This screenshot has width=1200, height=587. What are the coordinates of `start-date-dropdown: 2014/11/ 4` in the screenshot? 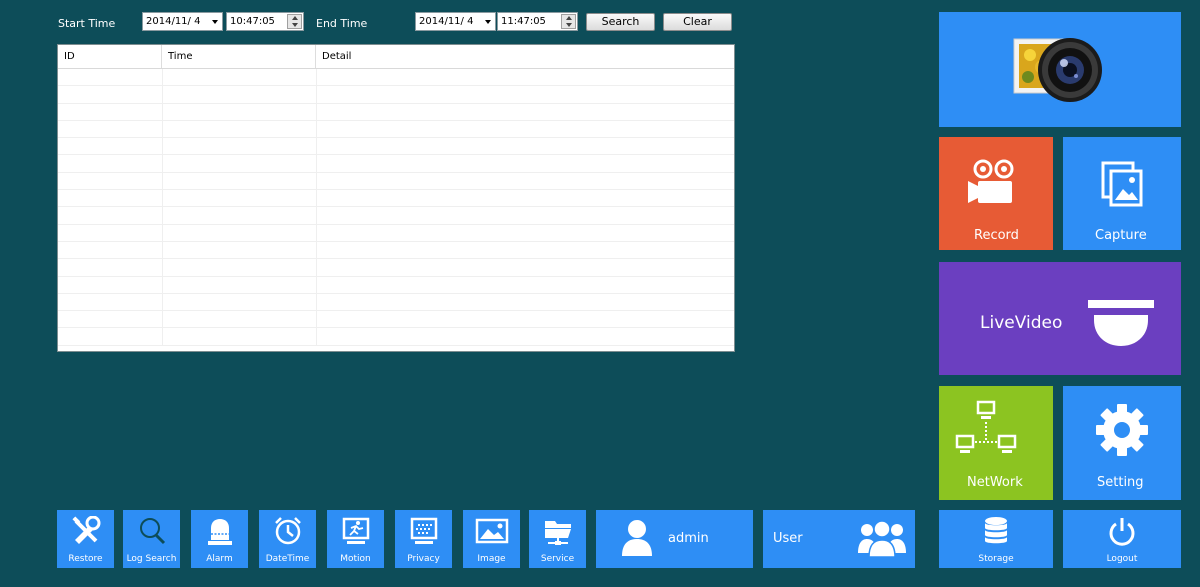 It's located at (182, 21).